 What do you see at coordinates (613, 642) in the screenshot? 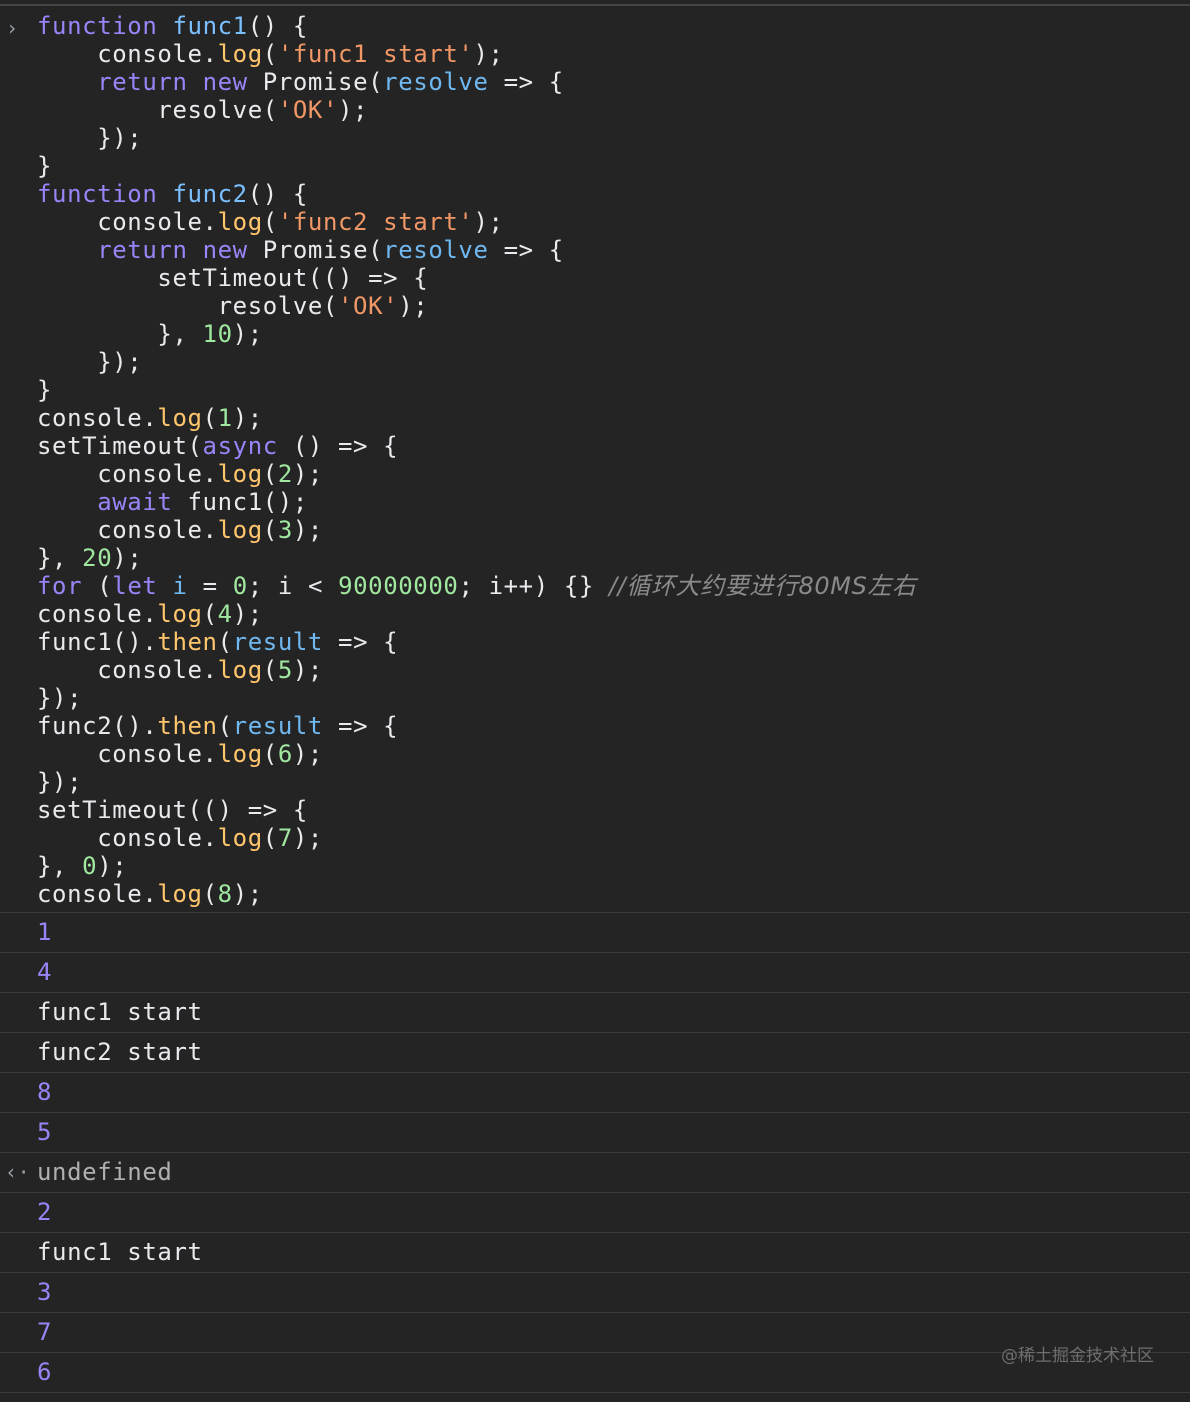
I see `code-line: func1().then(result => {` at bounding box center [613, 642].